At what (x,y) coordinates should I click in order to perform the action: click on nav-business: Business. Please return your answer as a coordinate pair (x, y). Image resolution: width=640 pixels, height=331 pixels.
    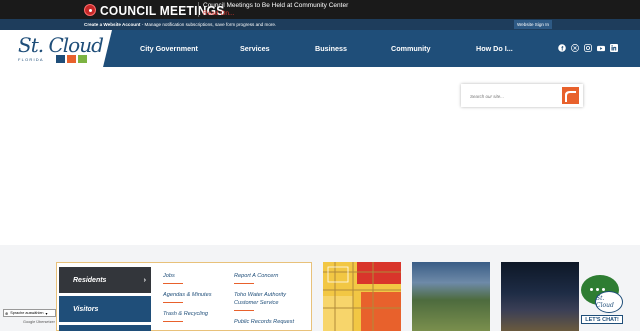
    Looking at the image, I should click on (331, 48).